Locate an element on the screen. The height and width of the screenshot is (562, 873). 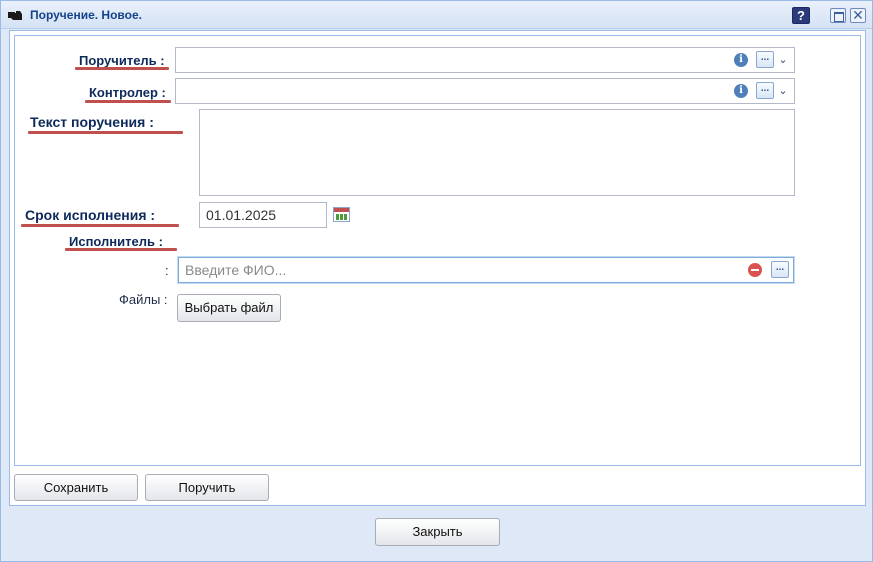
ispolnitel-fio-input is located at coordinates (486, 270).